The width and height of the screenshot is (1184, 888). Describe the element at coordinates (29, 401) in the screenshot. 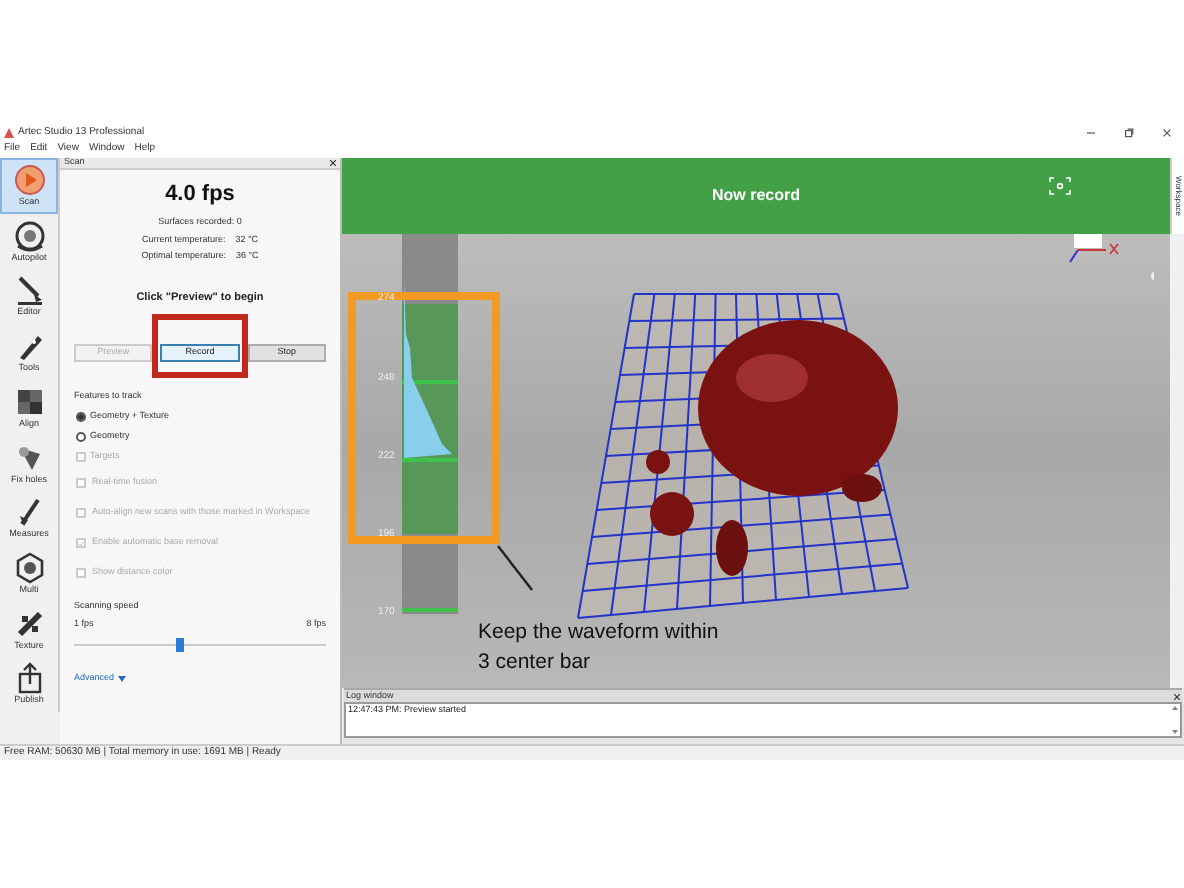

I see `puzzle-icon` at that location.